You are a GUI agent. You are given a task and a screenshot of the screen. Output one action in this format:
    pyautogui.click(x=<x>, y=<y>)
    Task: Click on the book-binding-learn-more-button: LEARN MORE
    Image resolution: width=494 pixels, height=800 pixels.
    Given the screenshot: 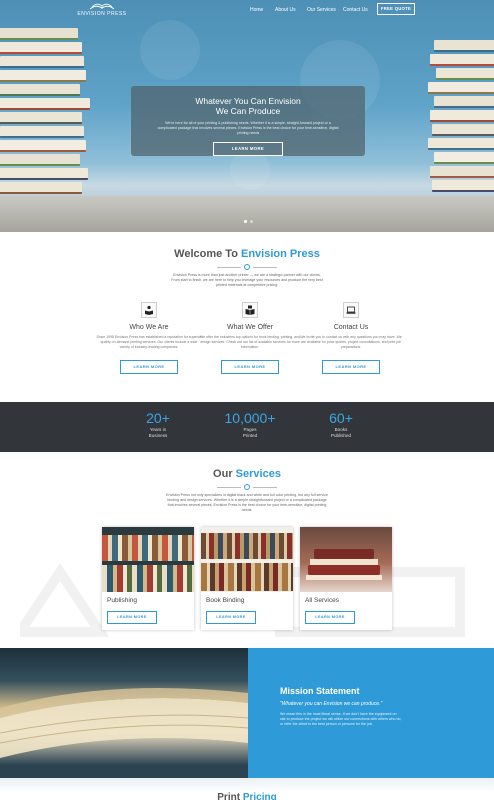 What is the action you would take?
    pyautogui.click(x=231, y=617)
    